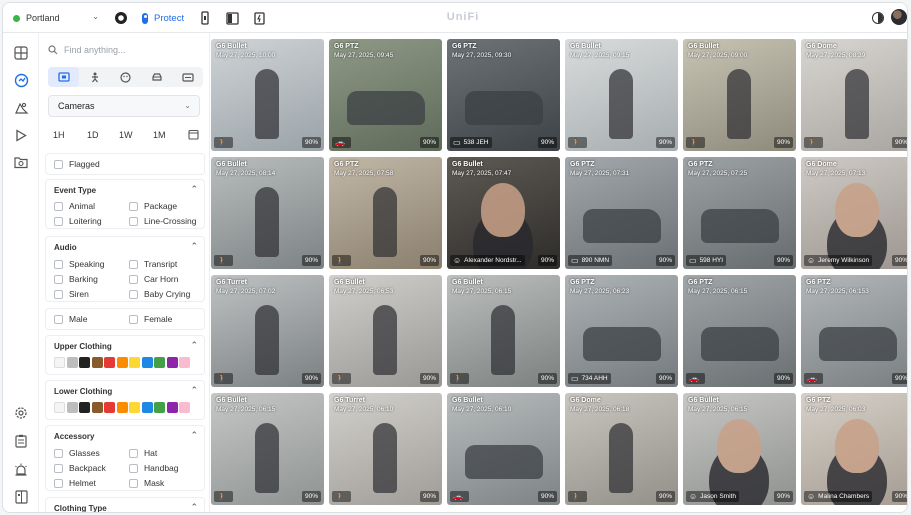  What do you see at coordinates (153, 279) in the screenshot?
I see `option-car-horn: Car Horn` at bounding box center [153, 279].